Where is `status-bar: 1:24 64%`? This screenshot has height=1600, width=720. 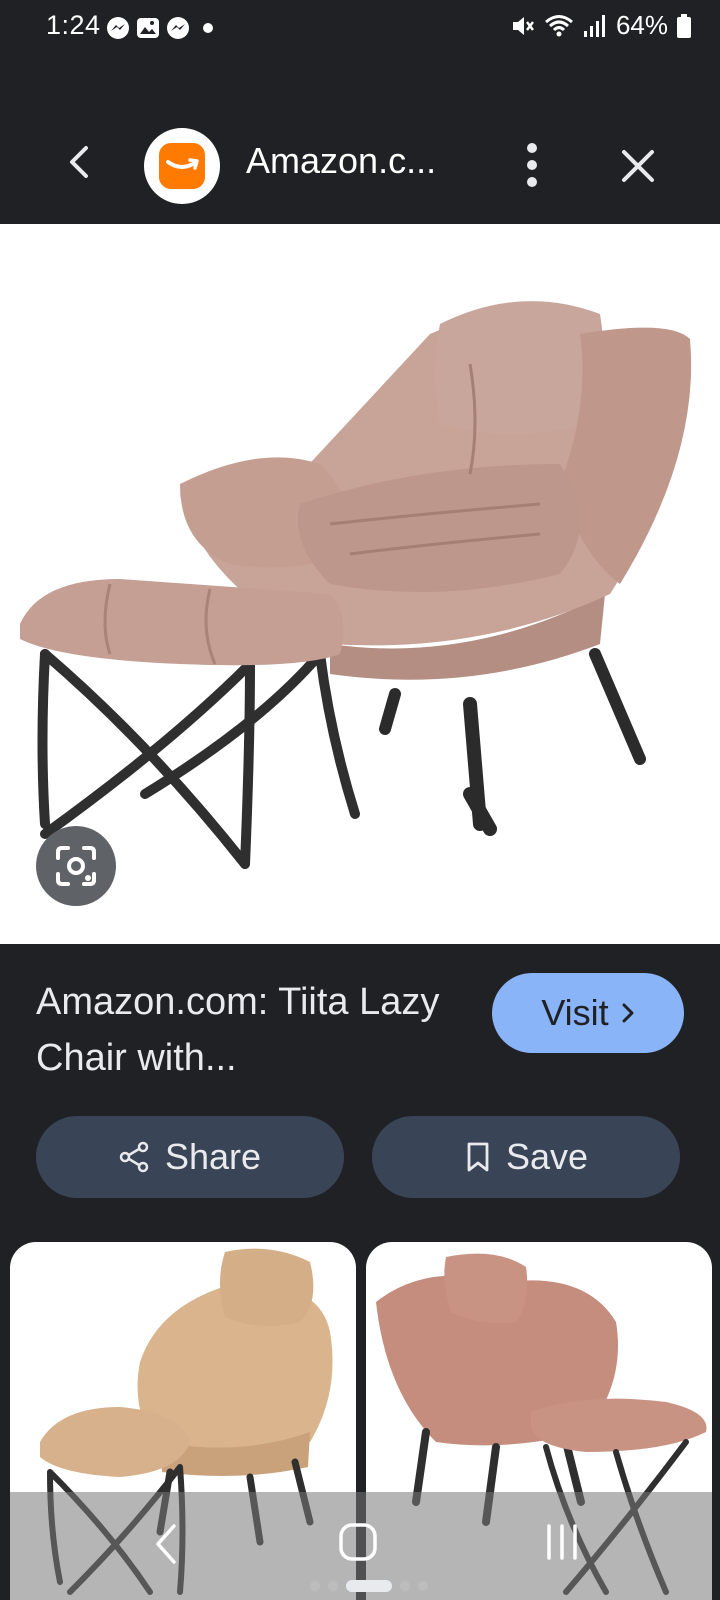
status-bar: 1:24 64% is located at coordinates (360, 28).